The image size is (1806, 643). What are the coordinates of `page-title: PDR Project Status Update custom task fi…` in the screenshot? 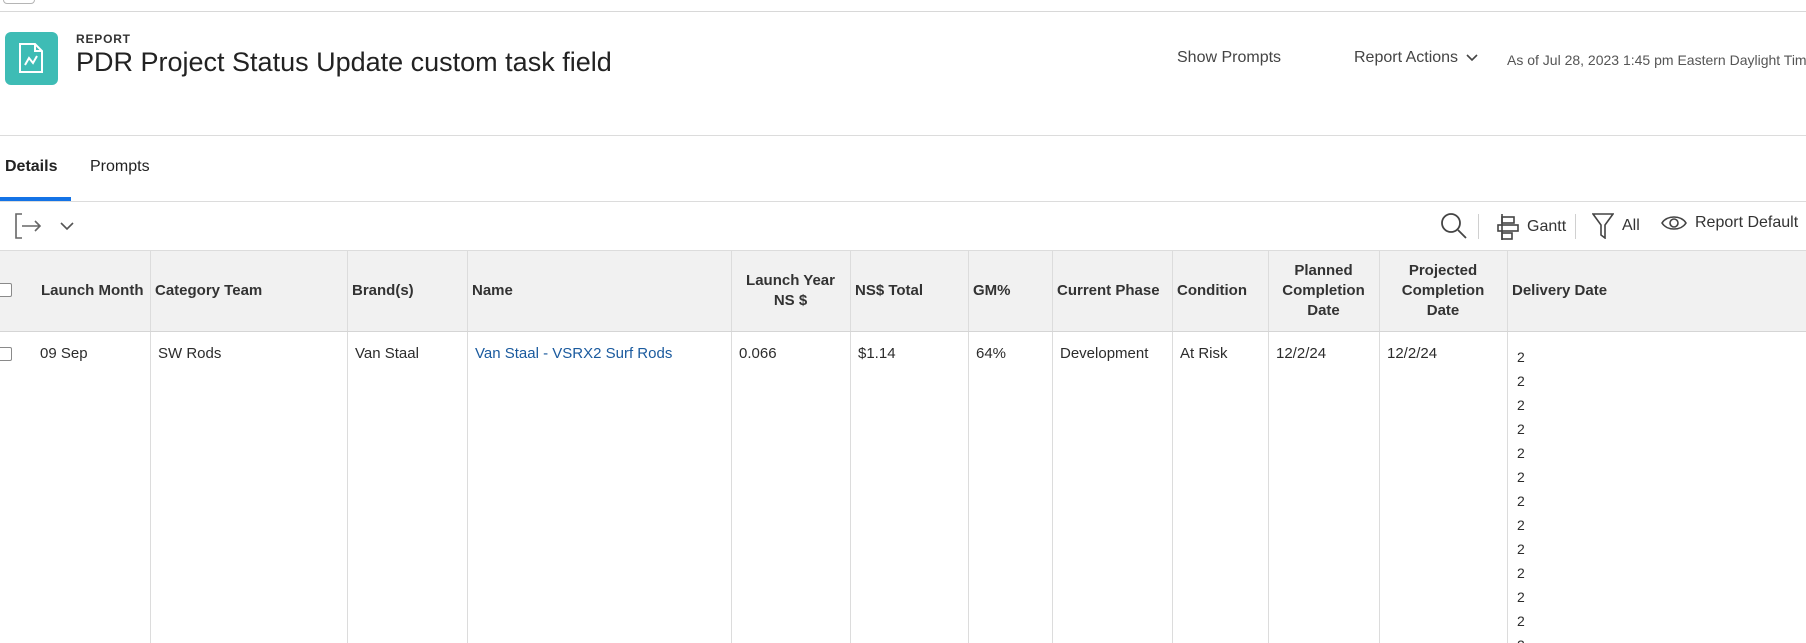 It's located at (344, 62).